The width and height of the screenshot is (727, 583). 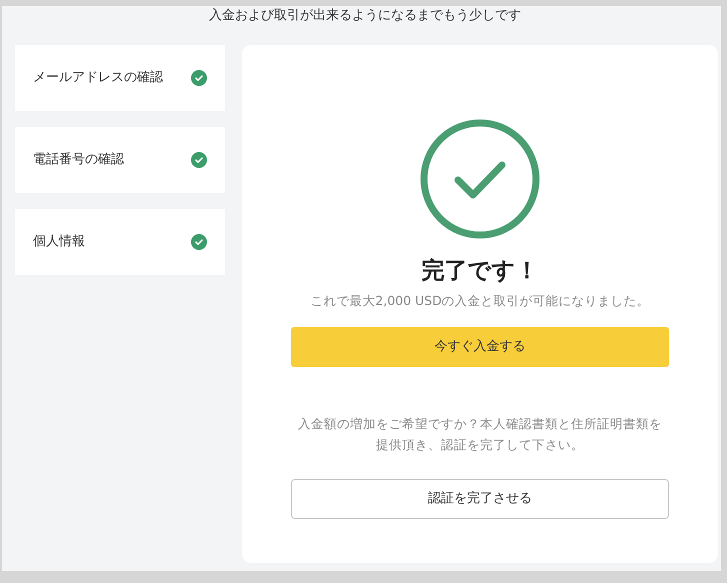 I want to click on step-item: 個人情報, so click(x=120, y=242).